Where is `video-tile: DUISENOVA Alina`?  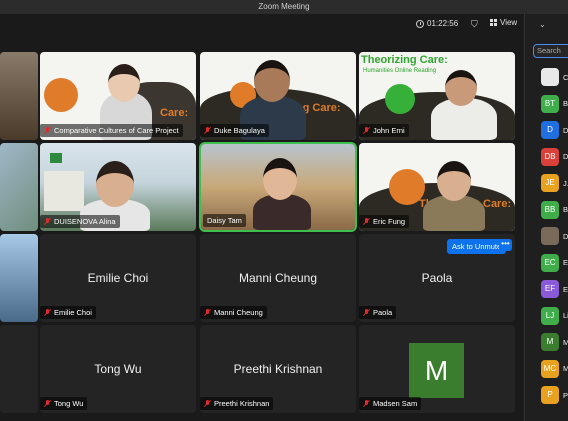 video-tile: DUISENOVA Alina is located at coordinates (118, 187).